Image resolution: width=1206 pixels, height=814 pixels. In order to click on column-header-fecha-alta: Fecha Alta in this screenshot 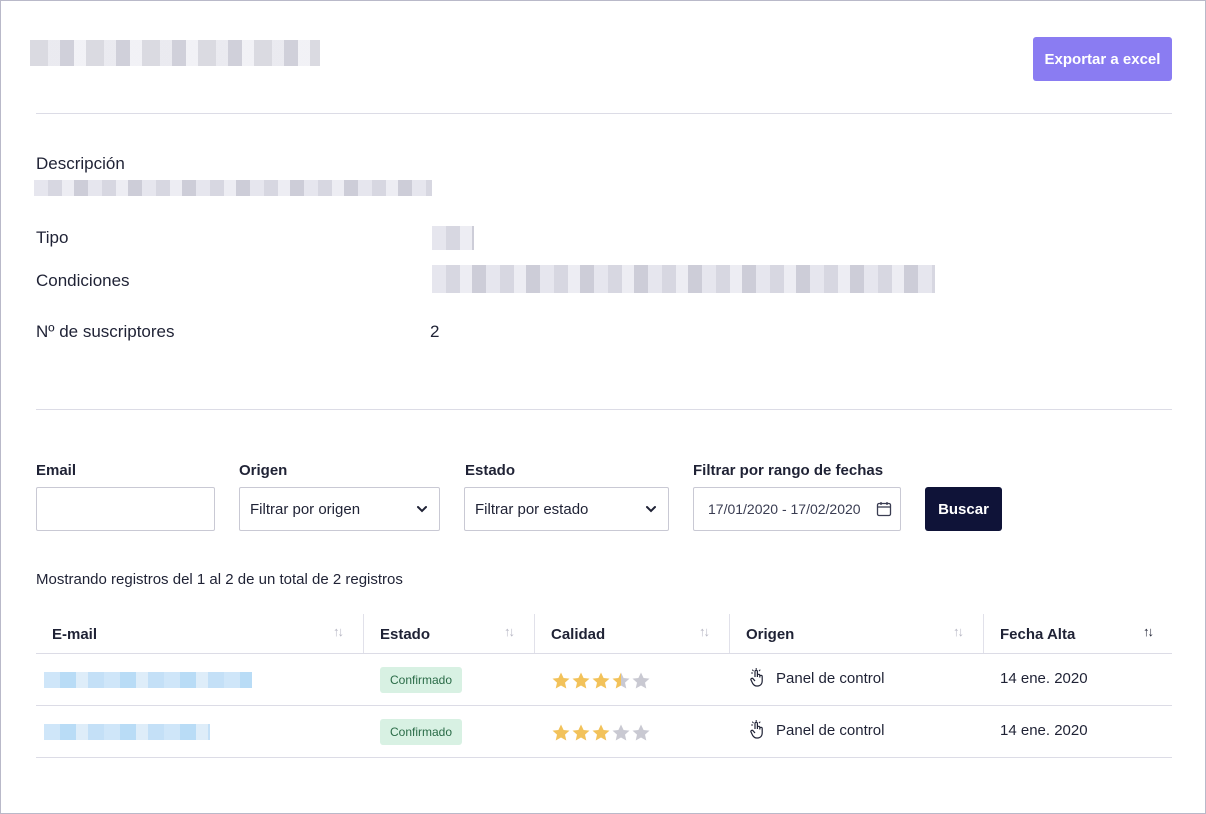, I will do `click(1037, 634)`.